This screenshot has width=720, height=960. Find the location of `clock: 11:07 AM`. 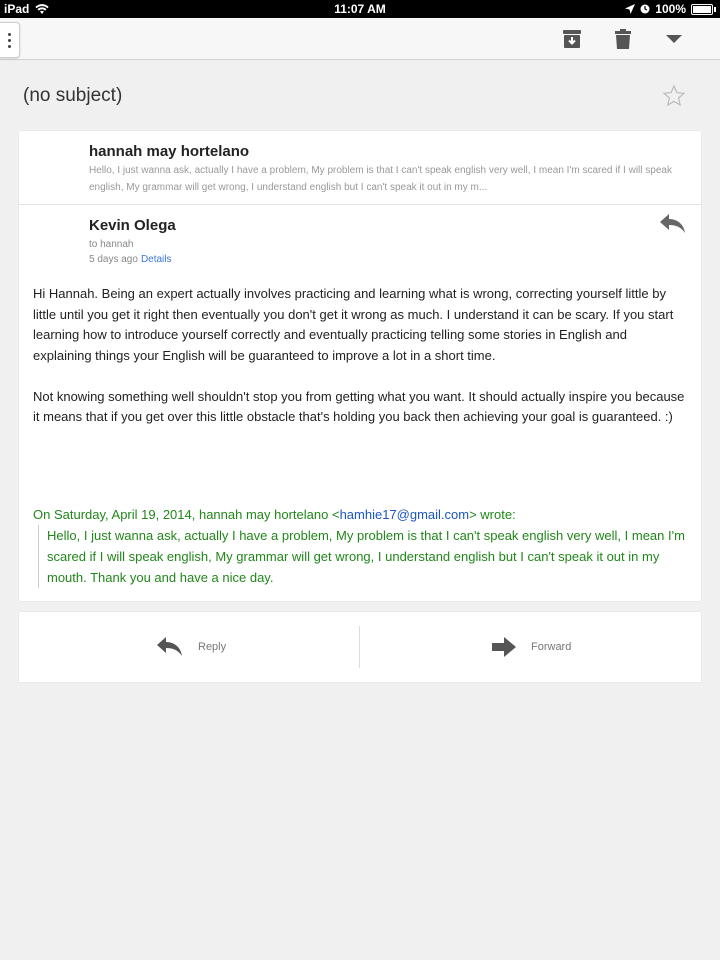

clock: 11:07 AM is located at coordinates (360, 9).